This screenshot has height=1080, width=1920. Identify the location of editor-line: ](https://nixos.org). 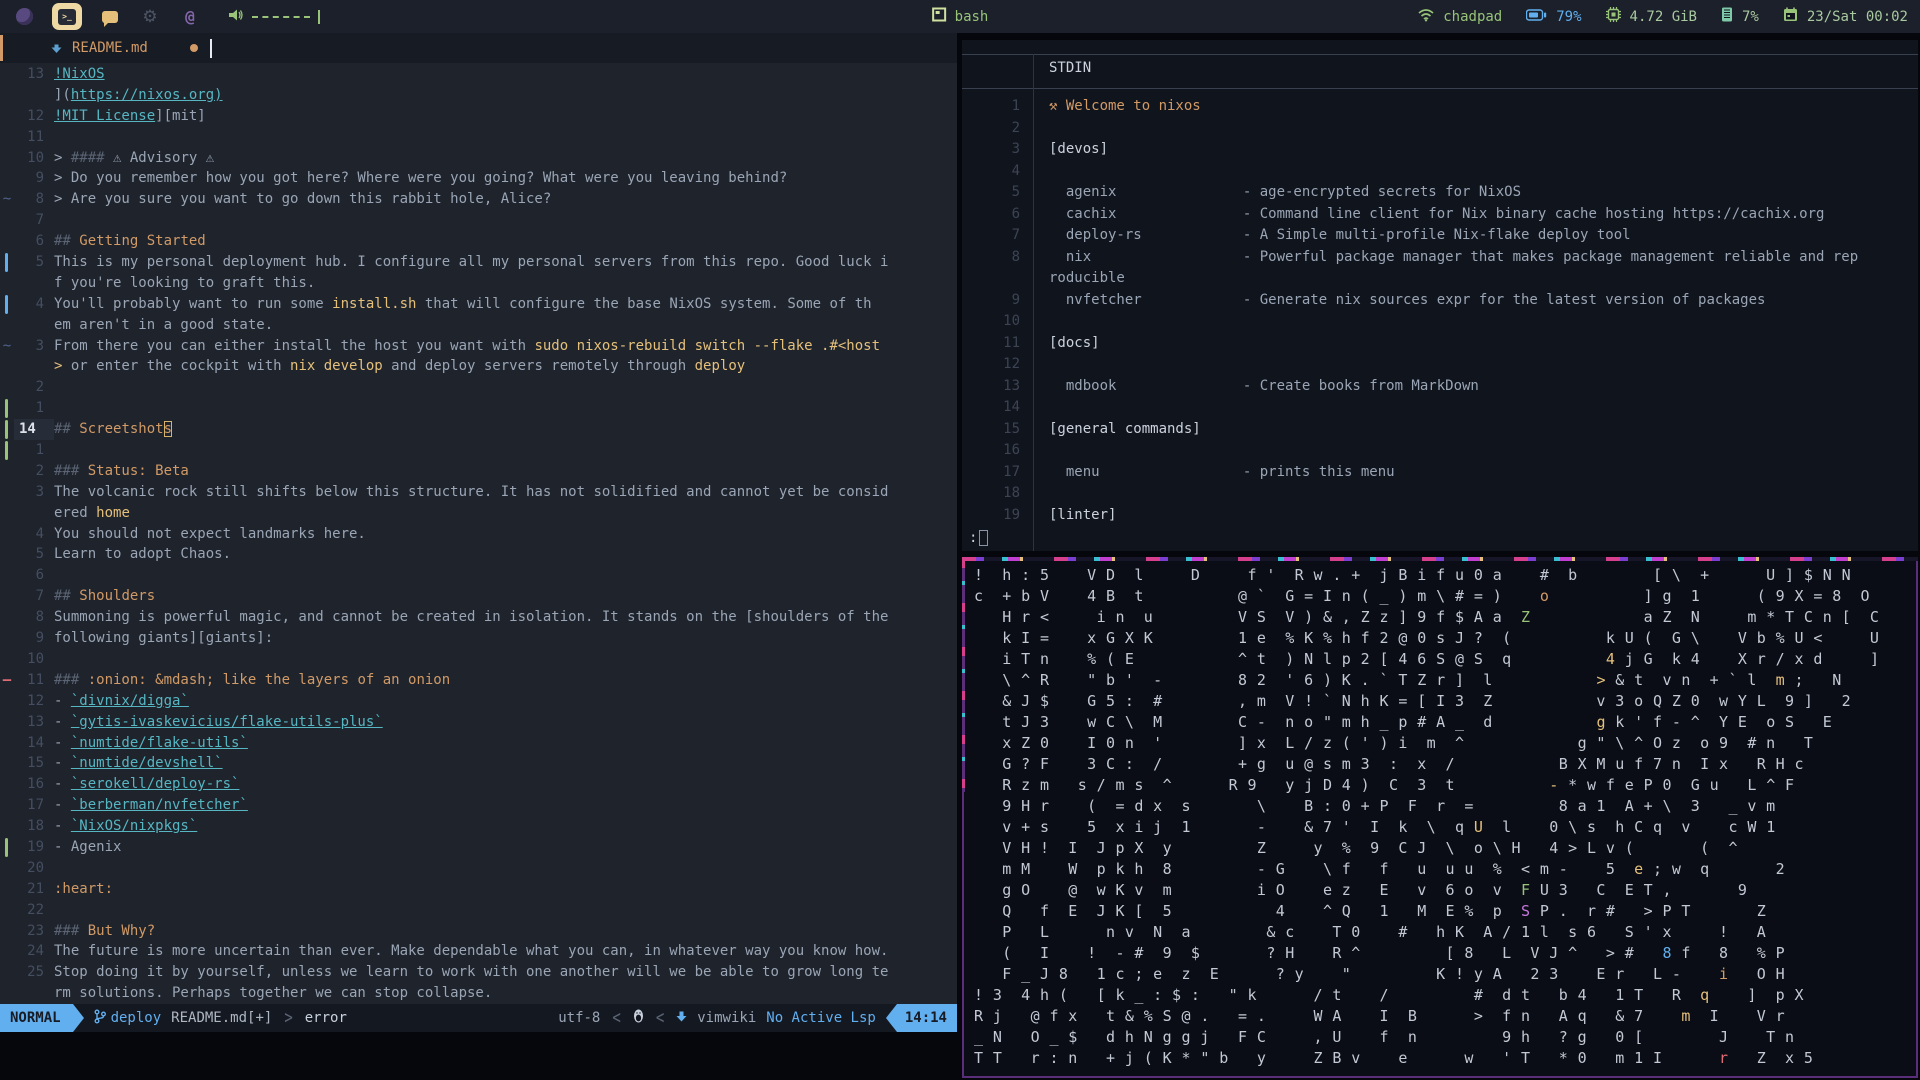
(478, 95).